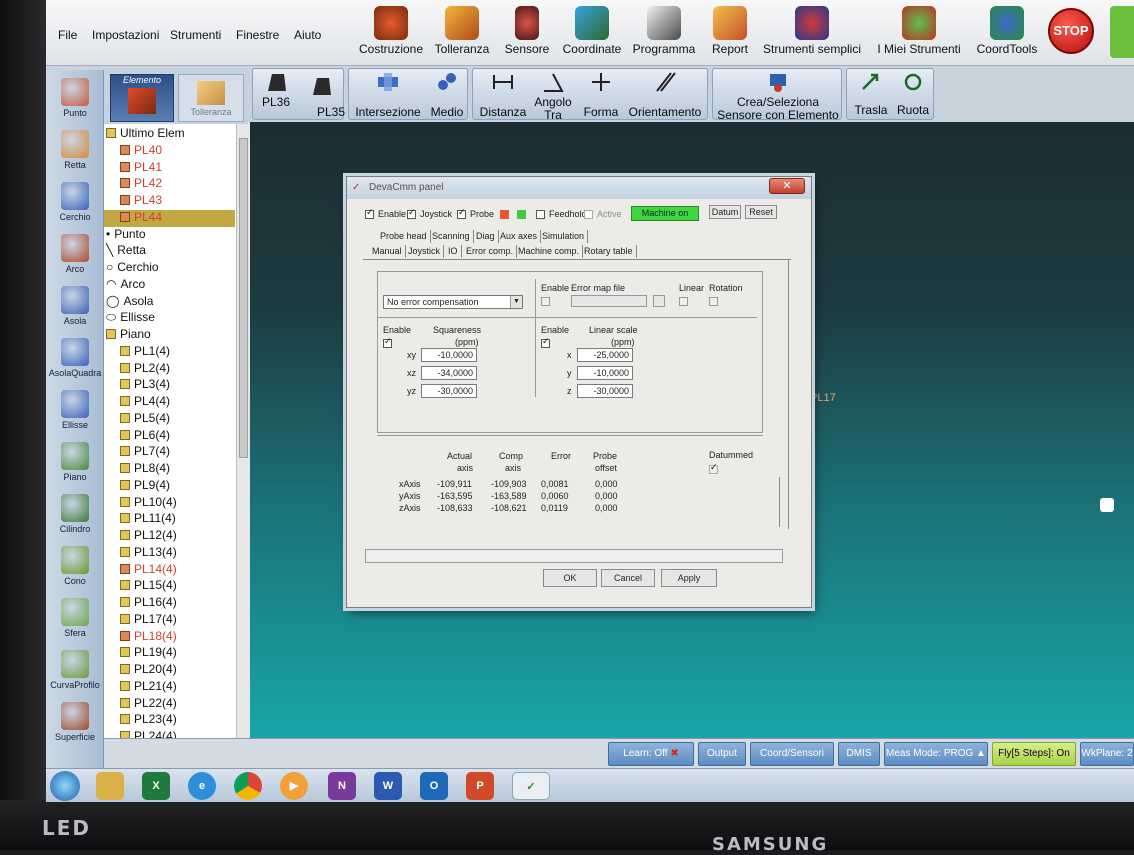  What do you see at coordinates (294, 786) in the screenshot?
I see `media-player-icon: ▶` at bounding box center [294, 786].